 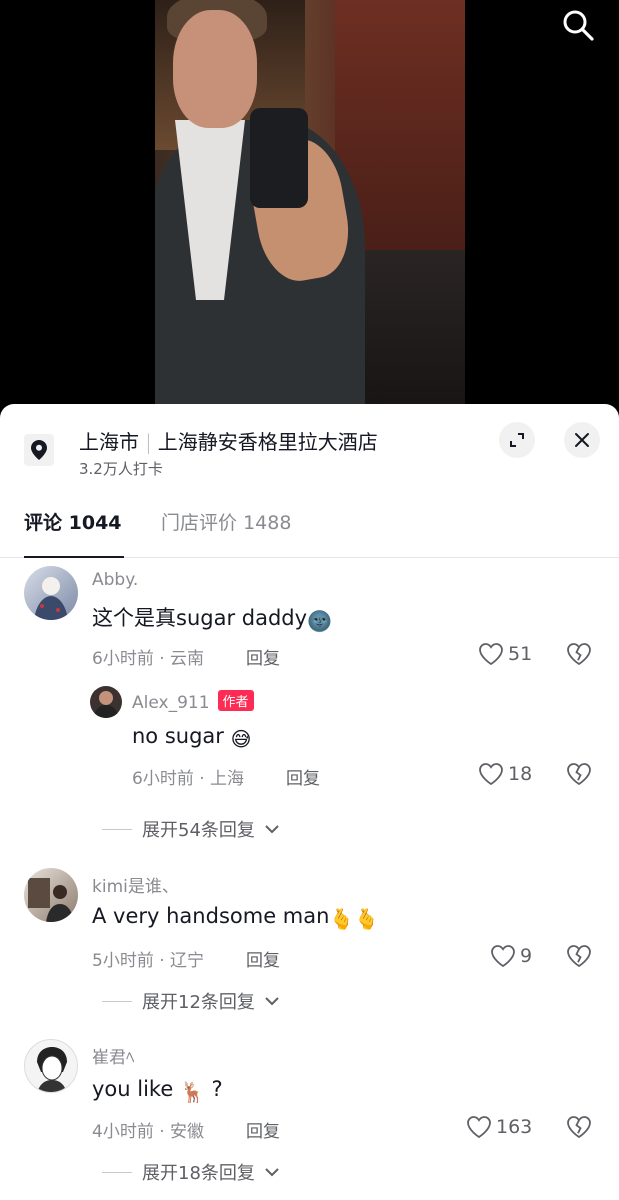 I want to click on location-city: 上海市, so click(x=109, y=442).